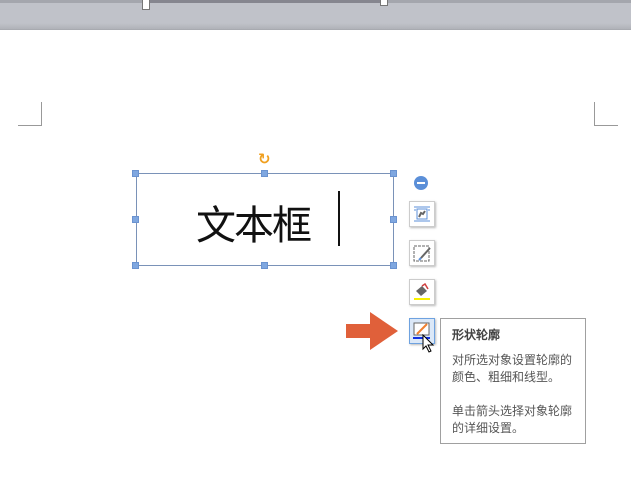 Image resolution: width=631 pixels, height=481 pixels. What do you see at coordinates (265, 1) in the screenshot?
I see `ruler-text-area` at bounding box center [265, 1].